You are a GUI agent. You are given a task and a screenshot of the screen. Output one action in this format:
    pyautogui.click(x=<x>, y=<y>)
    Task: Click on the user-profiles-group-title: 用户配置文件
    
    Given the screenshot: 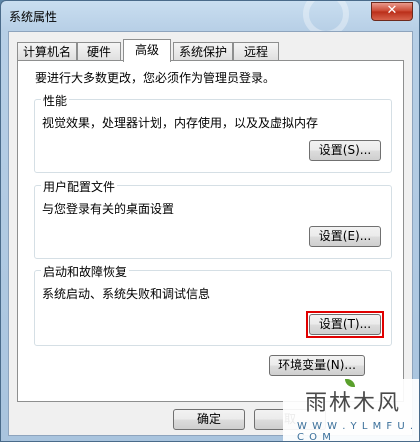 What is the action you would take?
    pyautogui.click(x=79, y=186)
    